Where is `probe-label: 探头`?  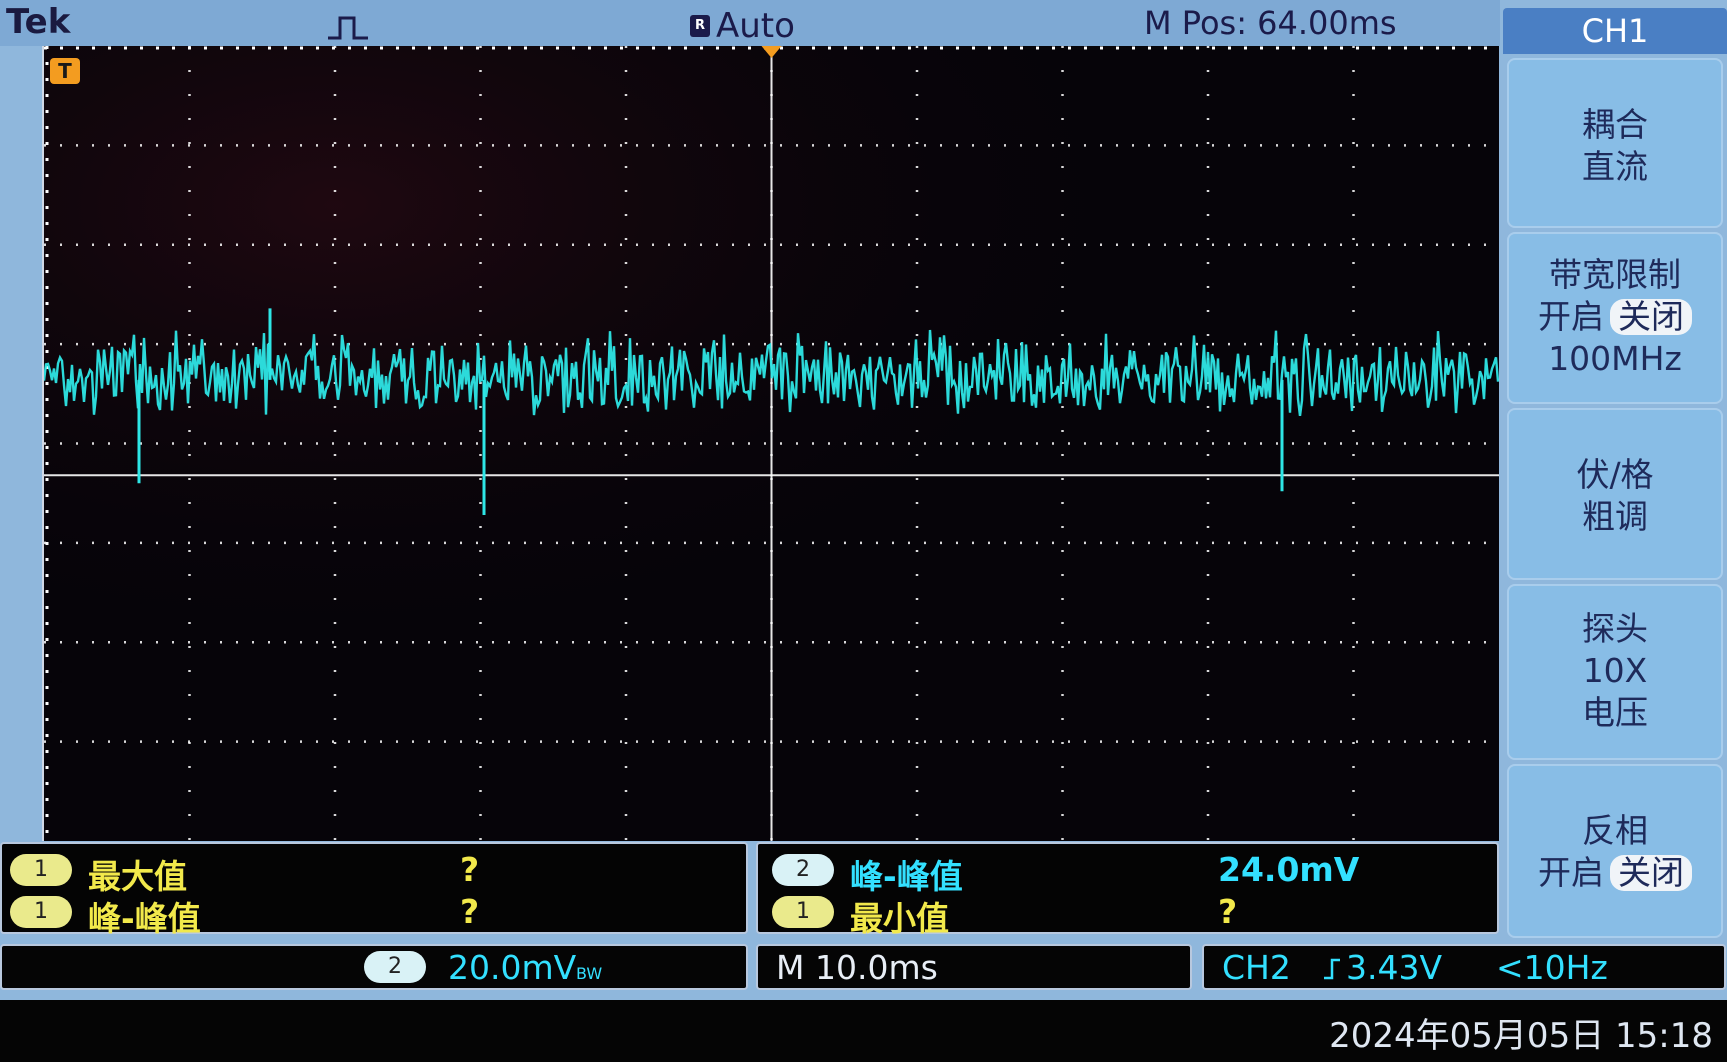 probe-label: 探头 is located at coordinates (1615, 628).